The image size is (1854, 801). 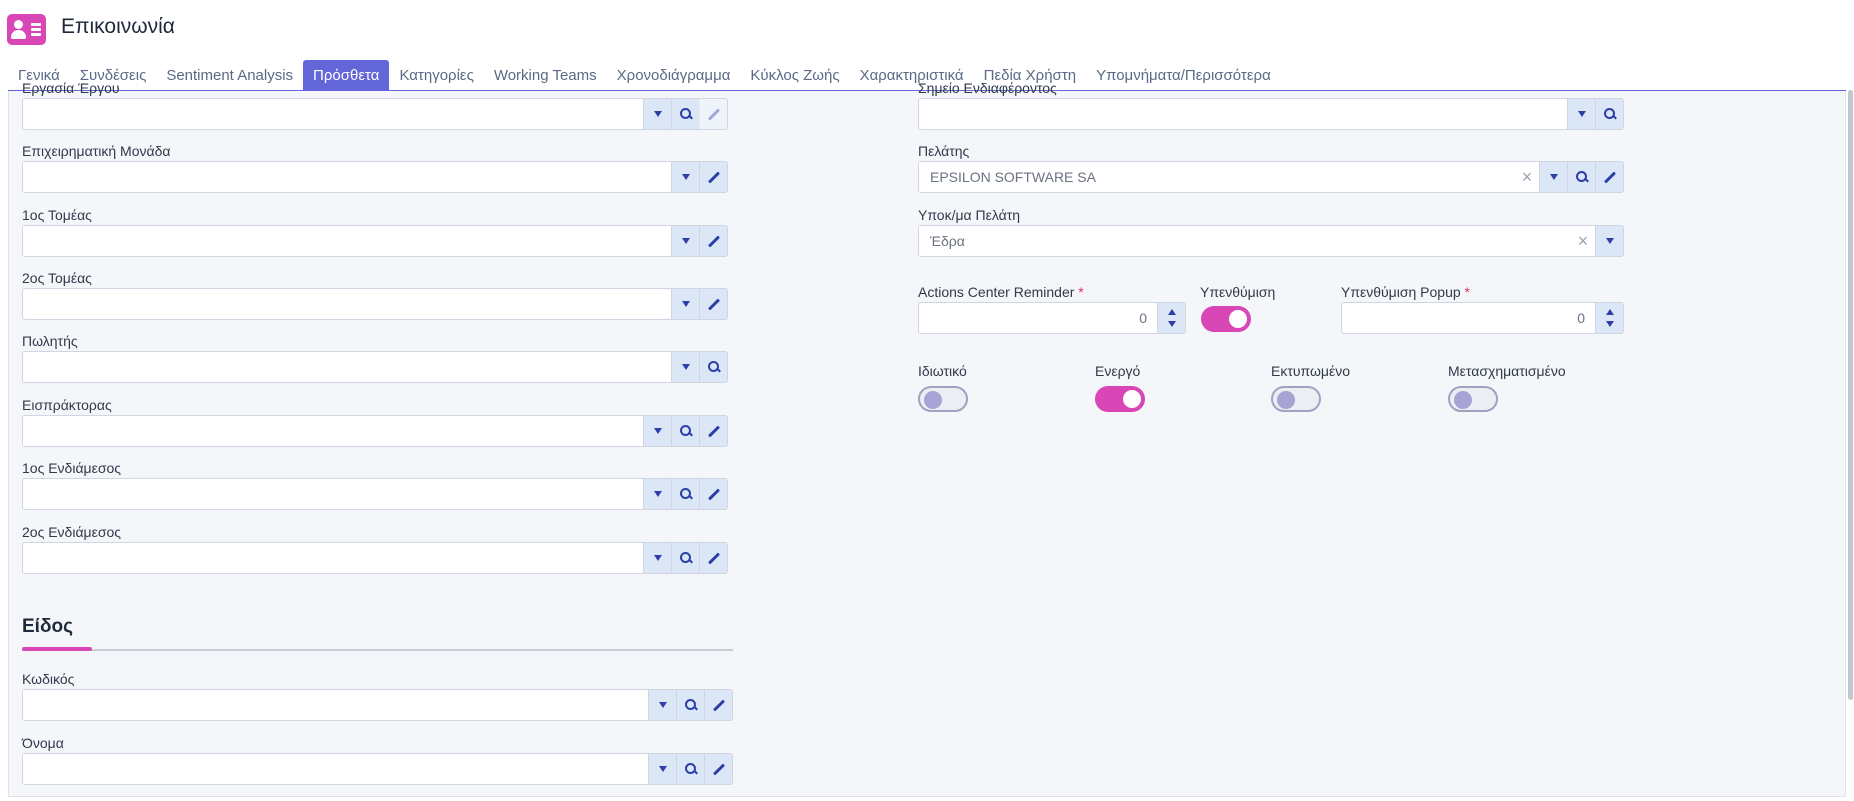 What do you see at coordinates (375, 494) in the screenshot?
I see `intermediary1-field` at bounding box center [375, 494].